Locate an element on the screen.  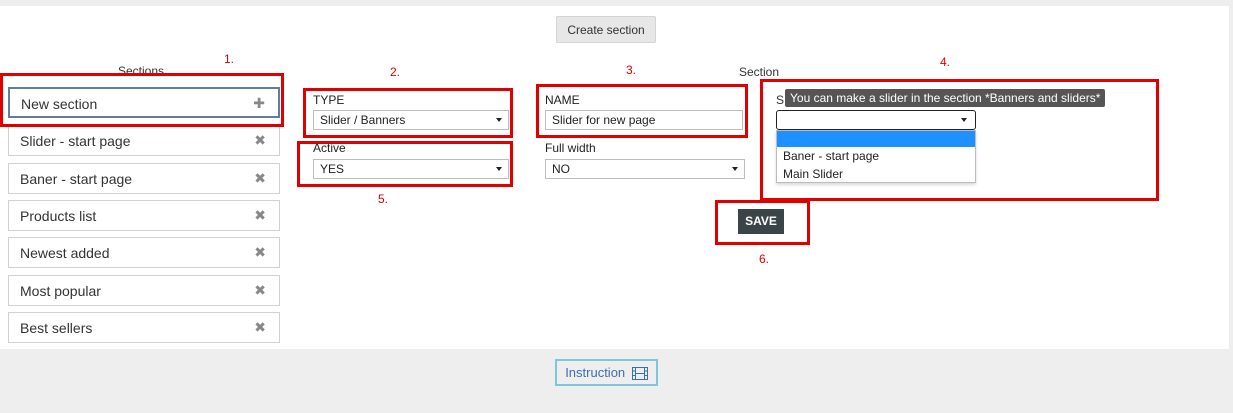
sidebar-item-label: Products list is located at coordinates (58, 216).